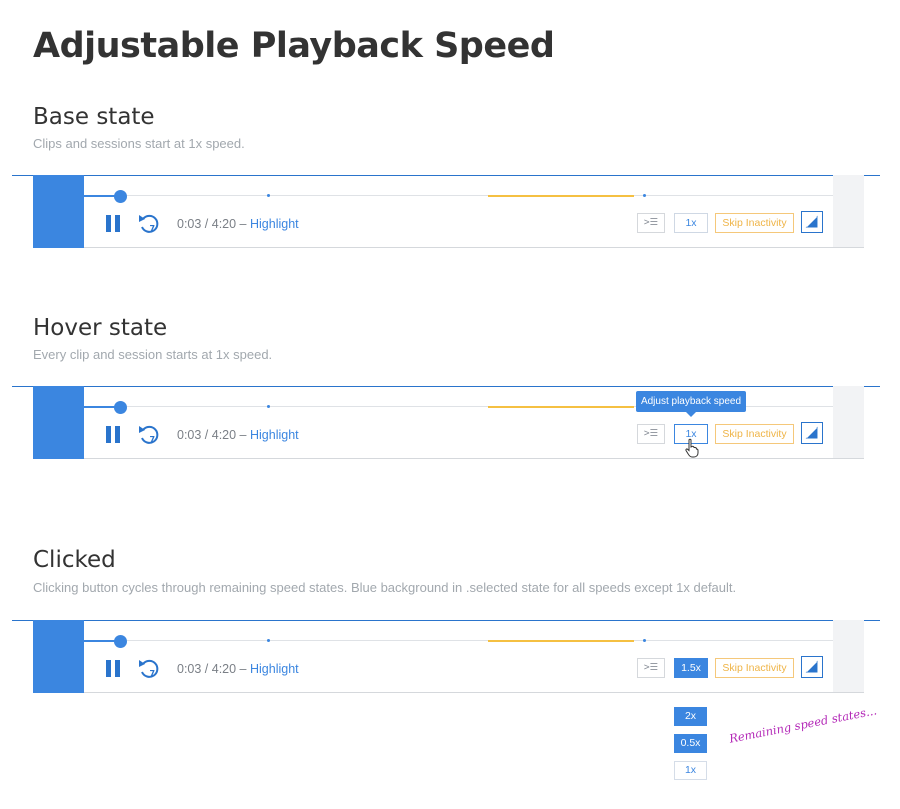 Image resolution: width=900 pixels, height=809 pixels. Describe the element at coordinates (691, 668) in the screenshot. I see `playback-speed-button: 1.5x` at that location.